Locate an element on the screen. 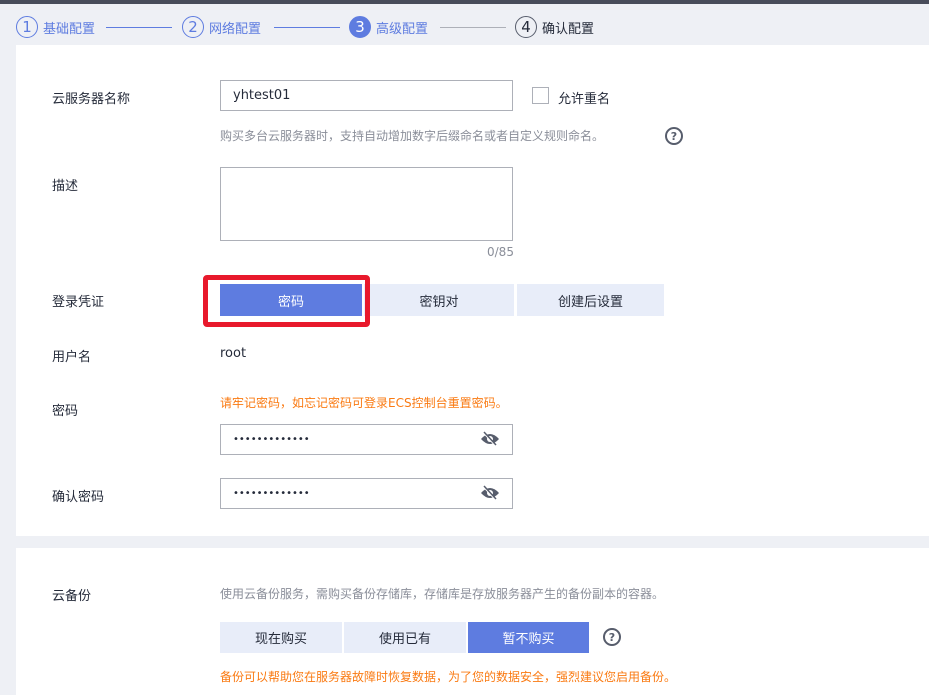  description-textarea is located at coordinates (366, 204).